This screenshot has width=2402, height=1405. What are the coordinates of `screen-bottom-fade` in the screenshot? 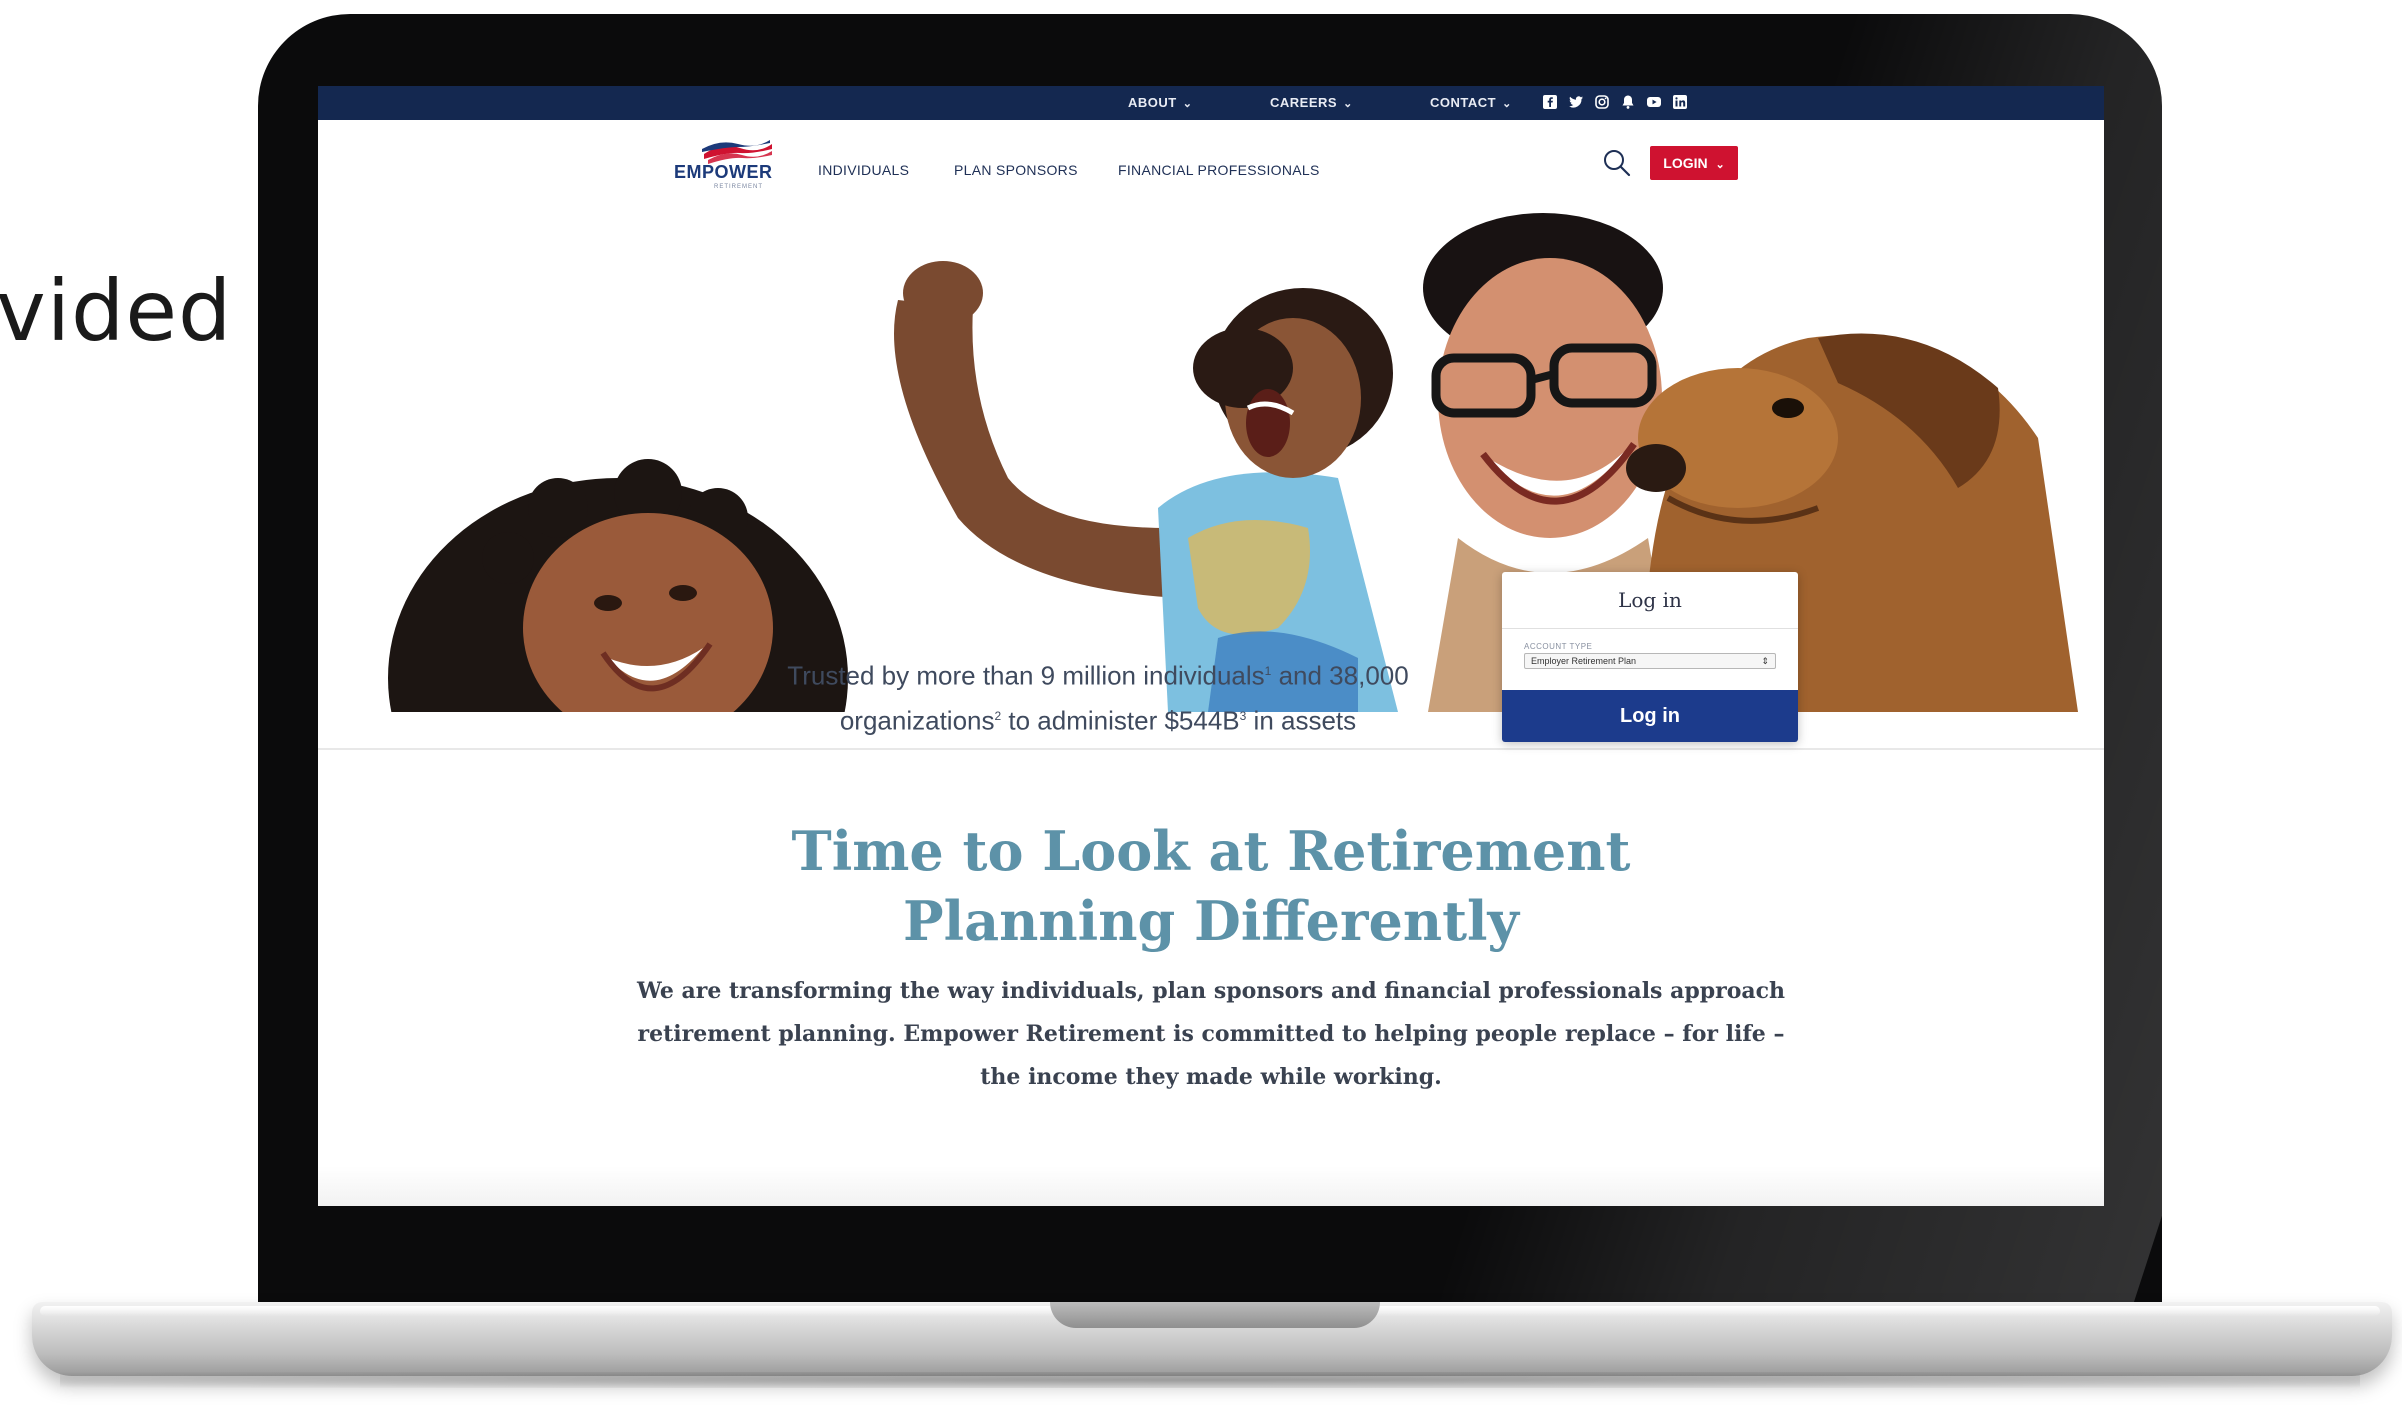 It's located at (1211, 1186).